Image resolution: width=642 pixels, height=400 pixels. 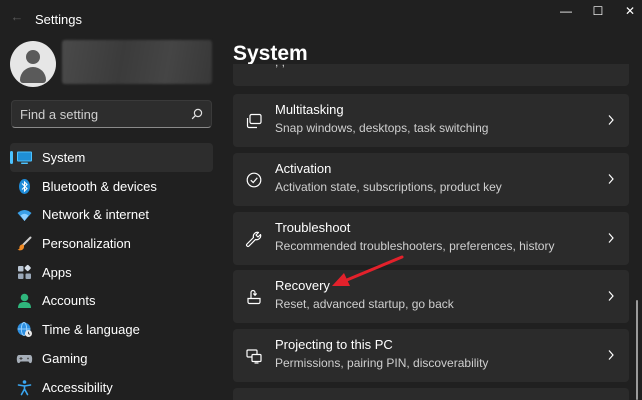 I want to click on avatar-body-shape, so click(x=33, y=75).